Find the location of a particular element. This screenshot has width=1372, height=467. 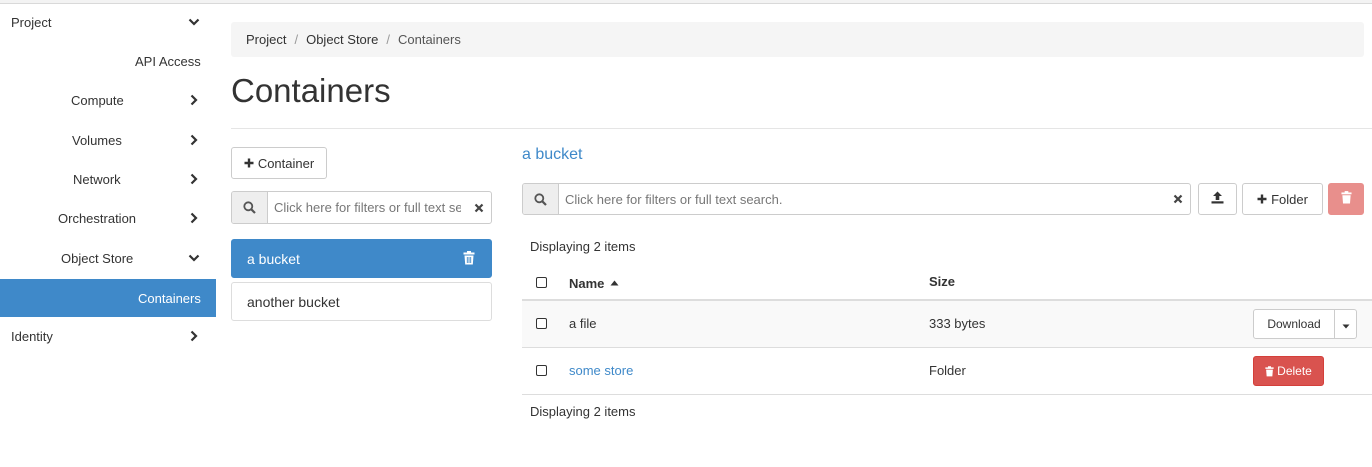

sidebar-item-label: Orchestration is located at coordinates (97, 218).